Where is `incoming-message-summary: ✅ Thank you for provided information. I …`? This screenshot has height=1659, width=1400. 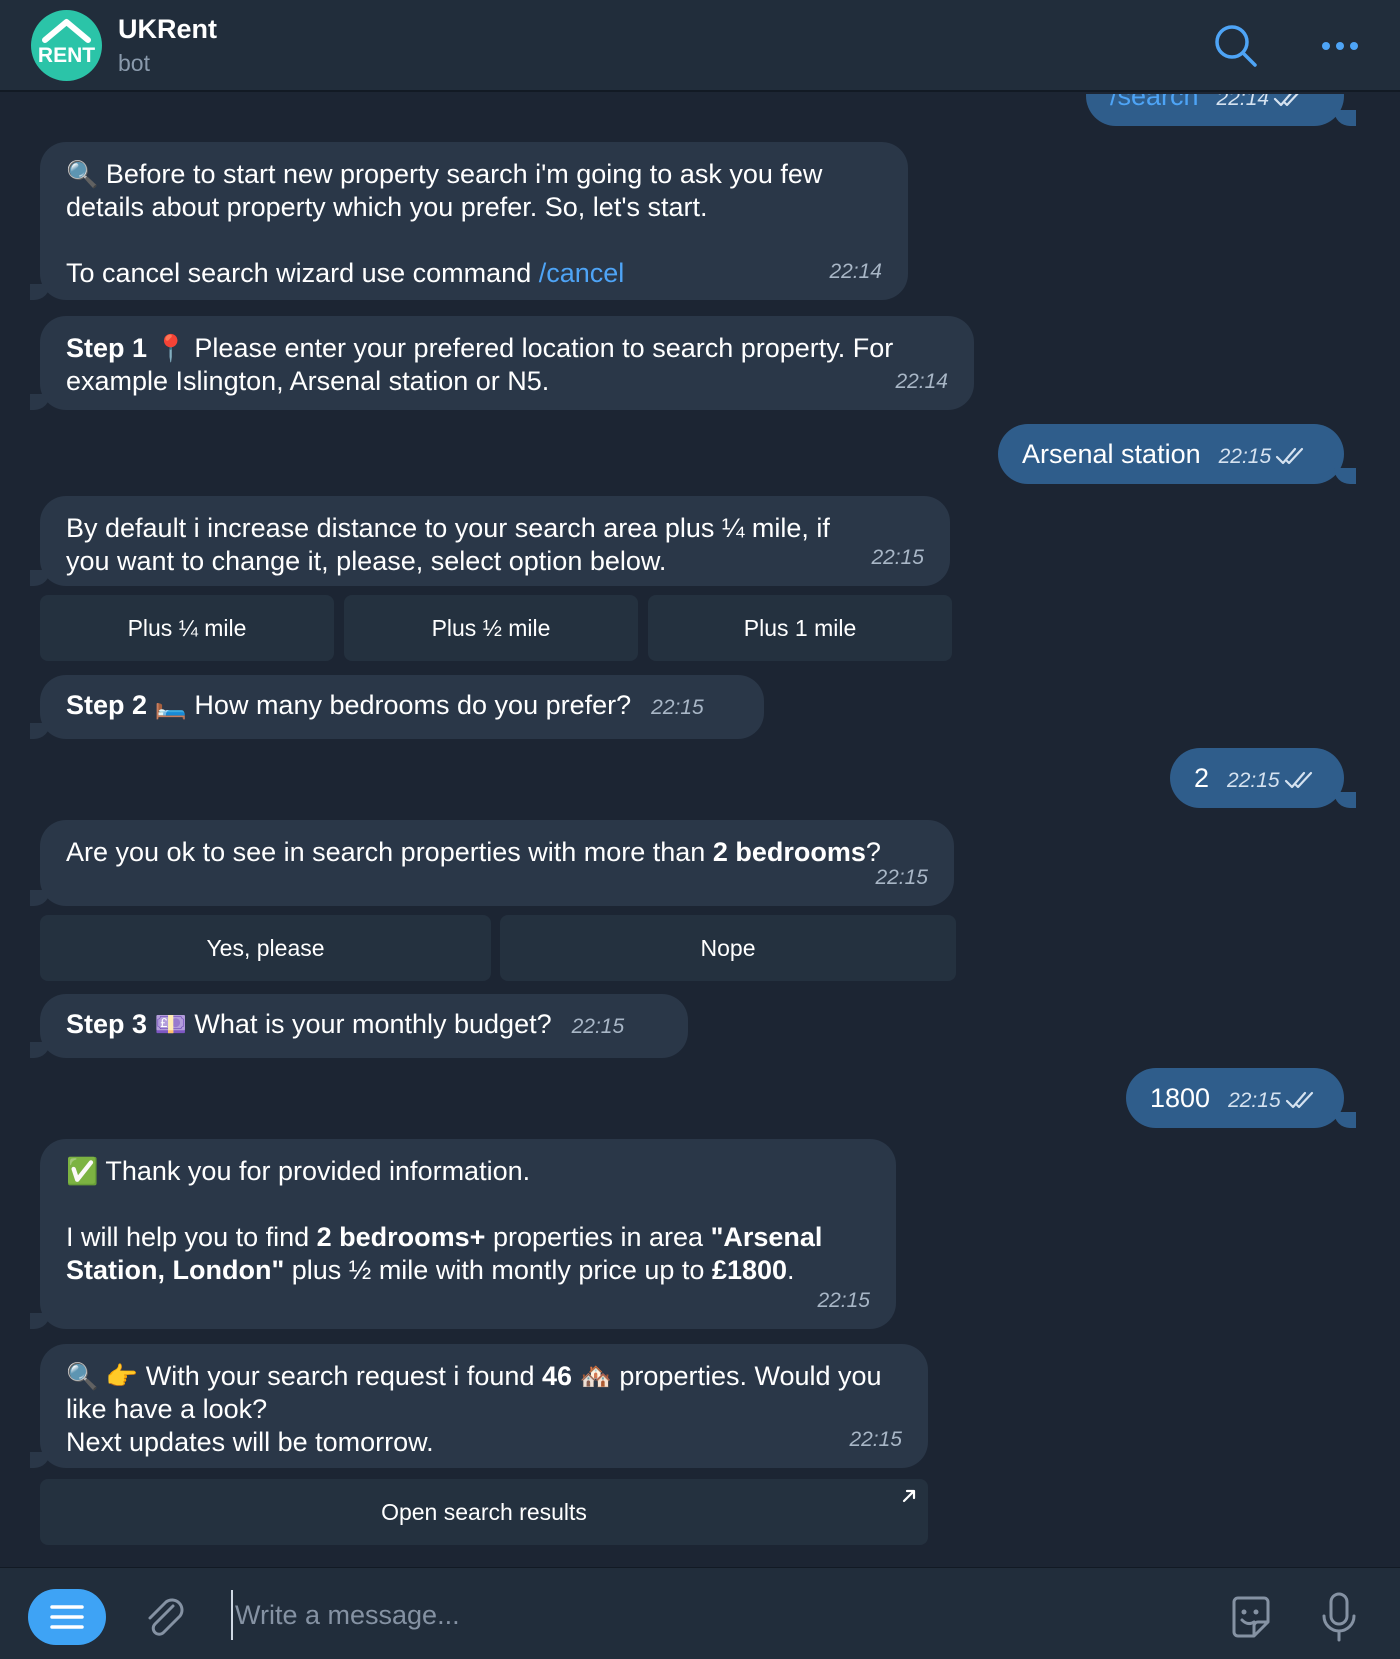 incoming-message-summary: ✅ Thank you for provided information. I … is located at coordinates (463, 1234).